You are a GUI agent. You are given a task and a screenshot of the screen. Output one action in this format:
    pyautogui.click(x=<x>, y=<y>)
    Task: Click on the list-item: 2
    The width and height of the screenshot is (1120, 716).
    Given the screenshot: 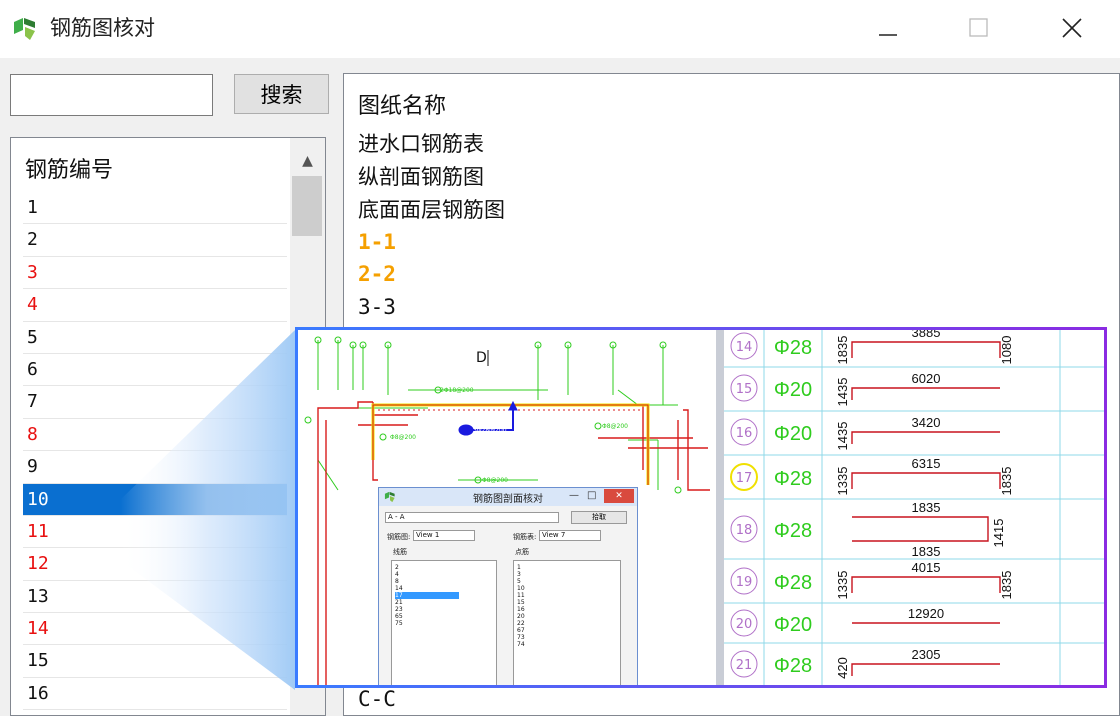 What is the action you would take?
    pyautogui.click(x=155, y=240)
    